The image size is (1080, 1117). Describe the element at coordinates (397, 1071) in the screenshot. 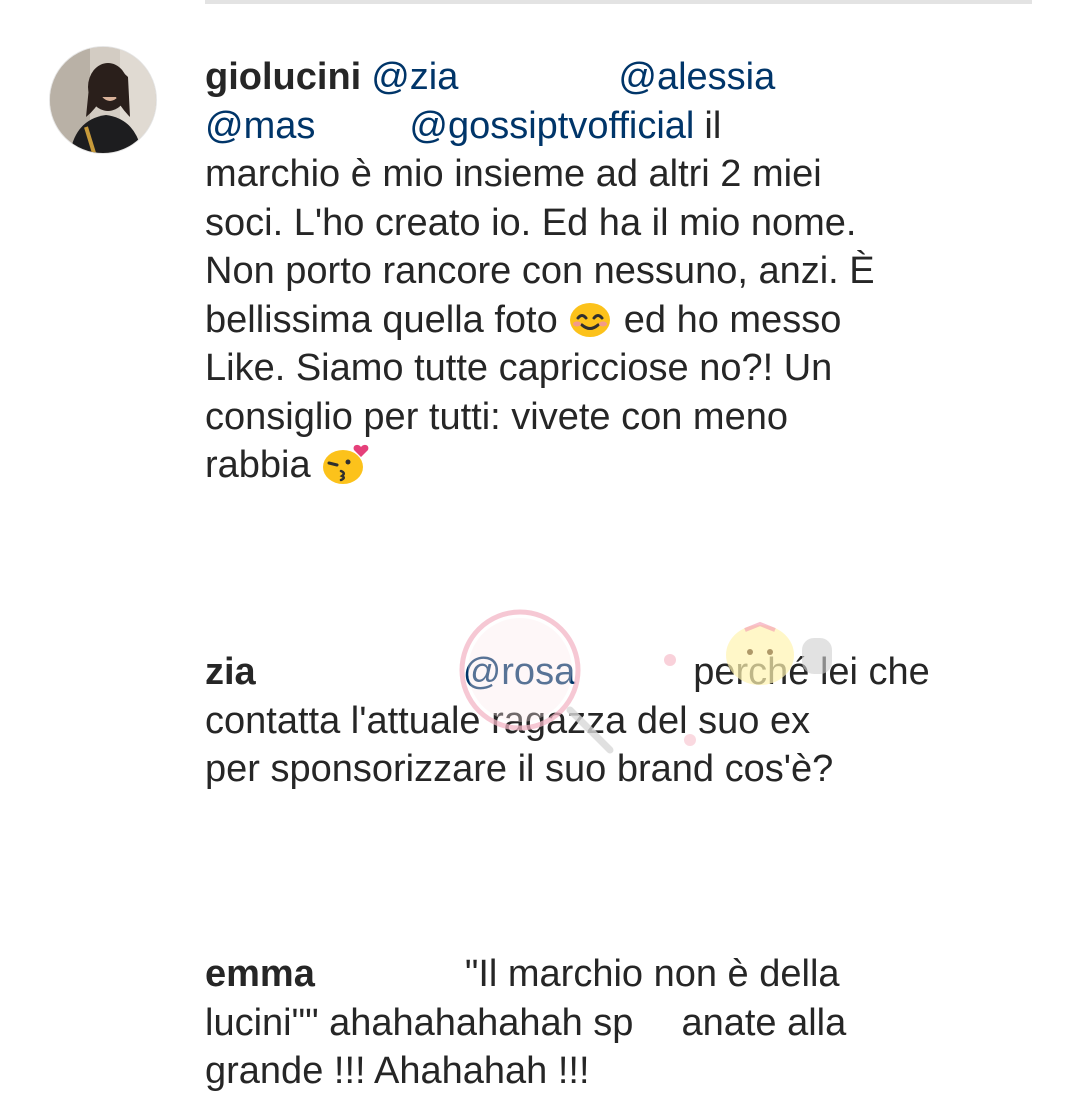

I see `comment-text: grande !!! Ahahahah !!!` at that location.